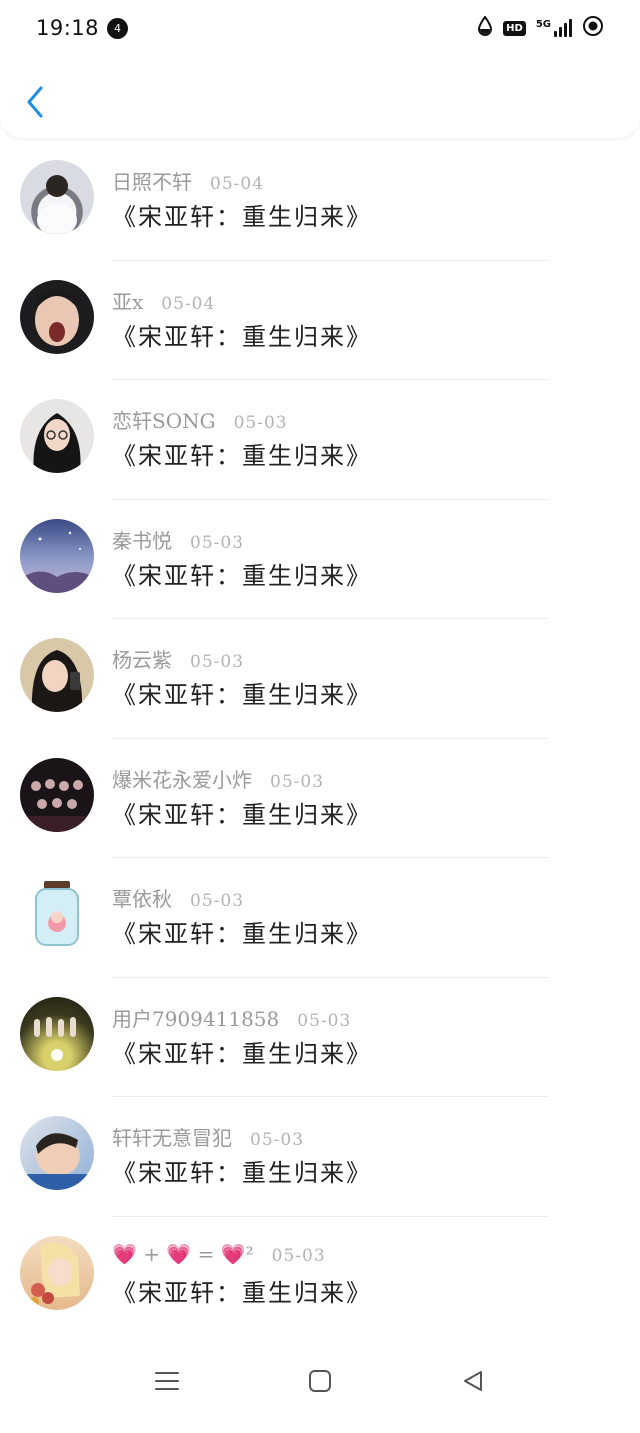  What do you see at coordinates (485, 27) in the screenshot?
I see `drop-icon` at bounding box center [485, 27].